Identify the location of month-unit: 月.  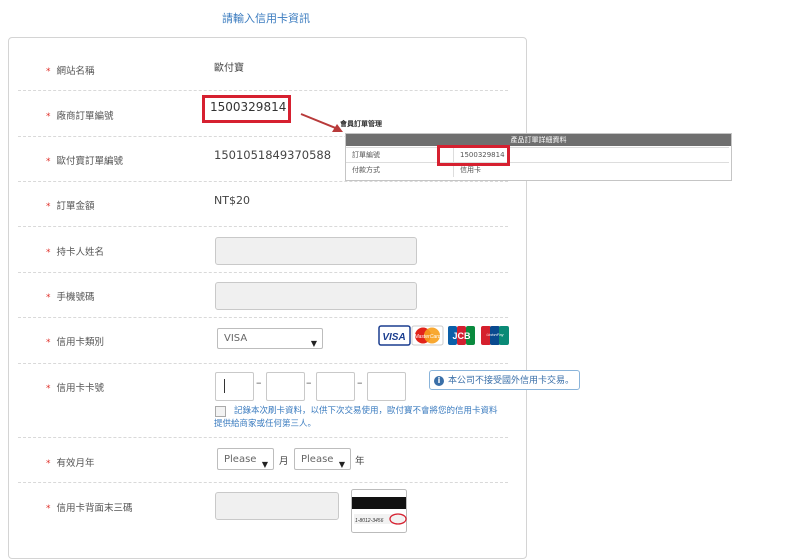
(284, 461).